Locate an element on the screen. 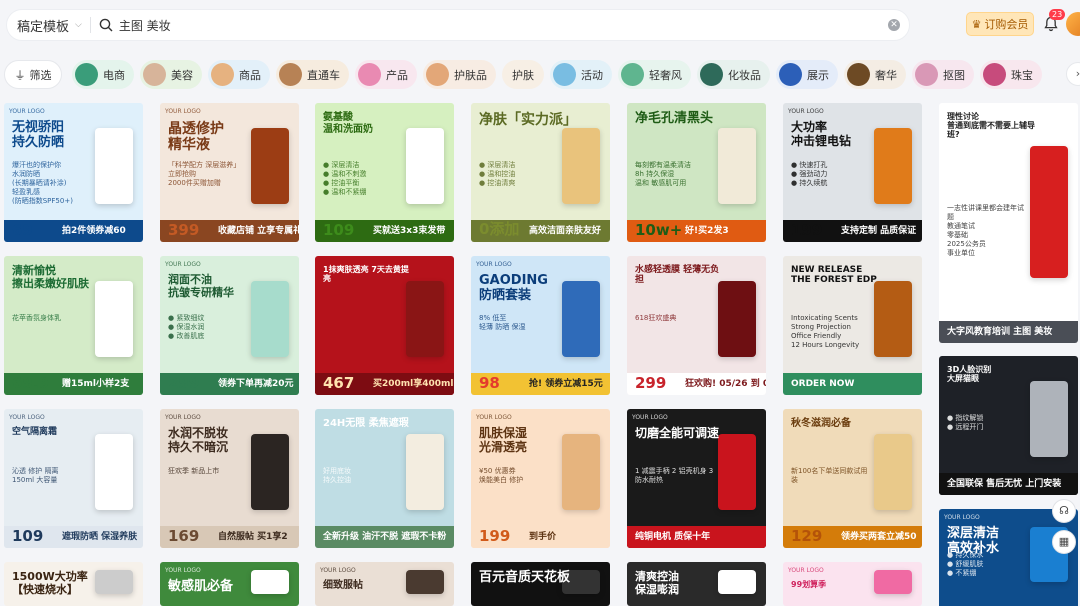 The height and width of the screenshot is (606, 1080). card-price: 169 is located at coordinates (184, 536).